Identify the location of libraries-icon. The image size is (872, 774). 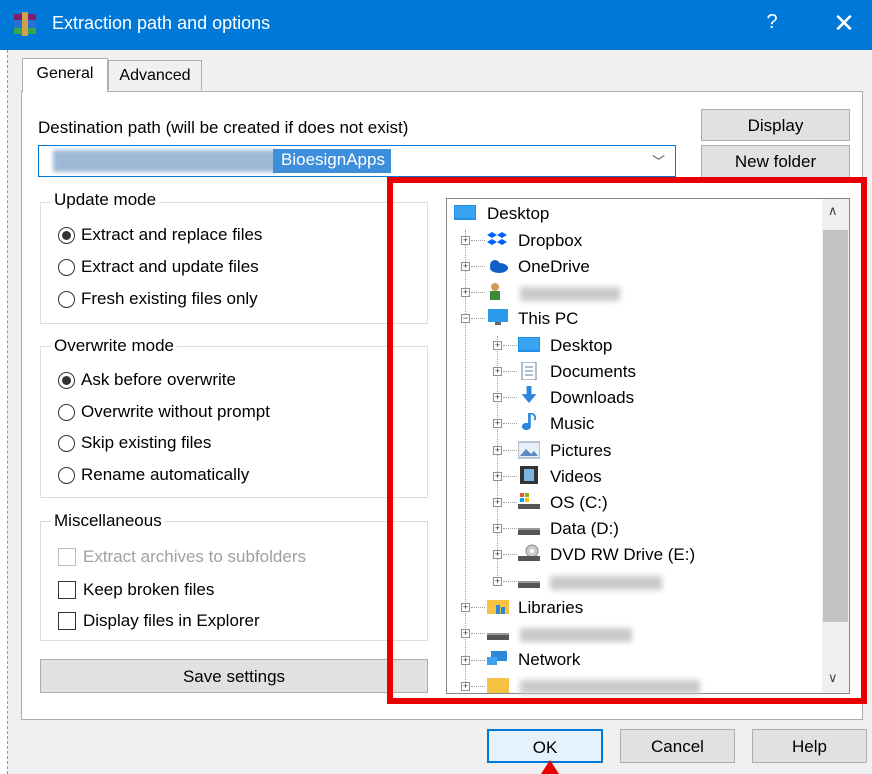
(498, 607).